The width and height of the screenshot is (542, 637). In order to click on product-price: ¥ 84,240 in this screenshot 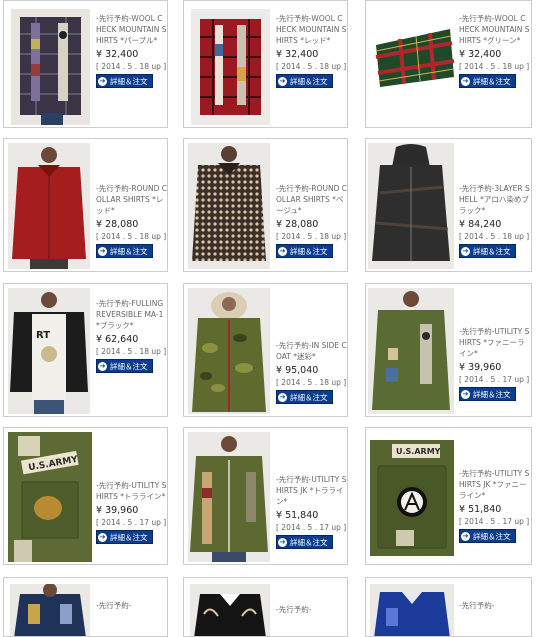, I will do `click(480, 224)`.